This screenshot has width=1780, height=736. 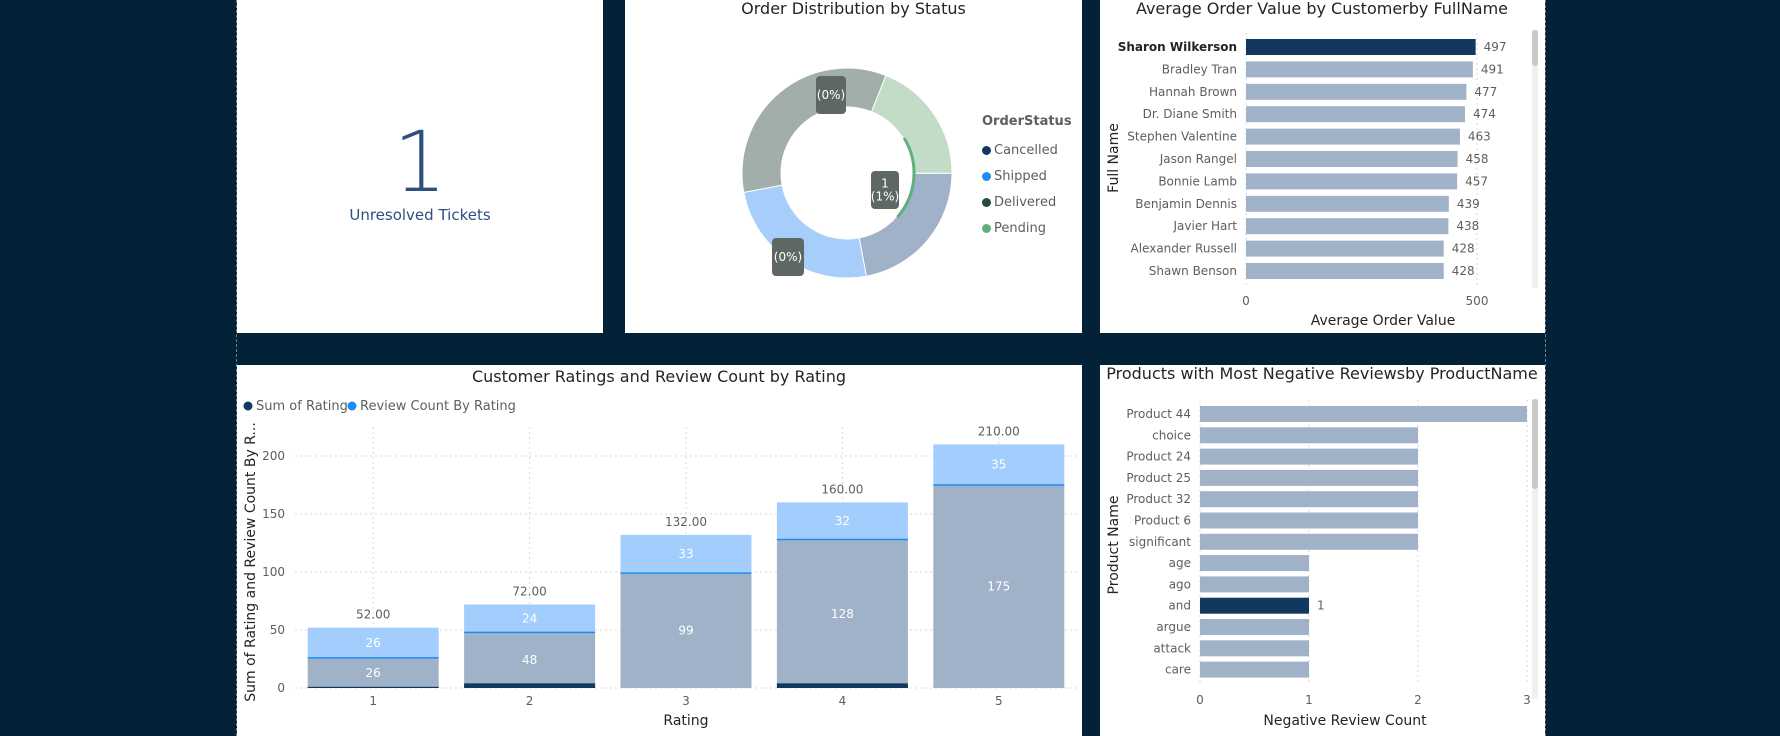 What do you see at coordinates (1020, 176) in the screenshot?
I see `legend-label: Shipped` at bounding box center [1020, 176].